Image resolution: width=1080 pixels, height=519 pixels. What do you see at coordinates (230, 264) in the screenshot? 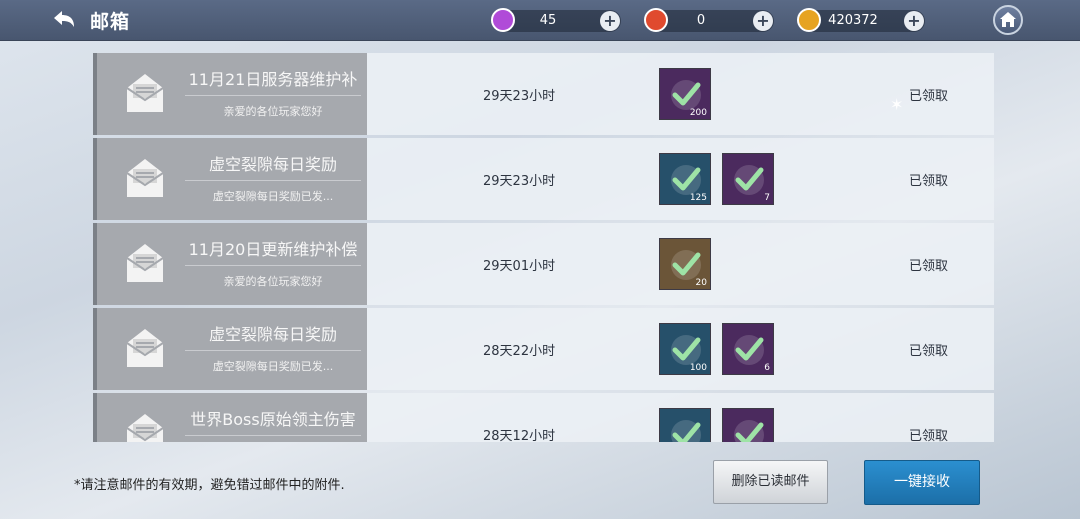
I see `mail-summary: 11月20日更新维护补偿亲爱的各位玩家您好` at bounding box center [230, 264].